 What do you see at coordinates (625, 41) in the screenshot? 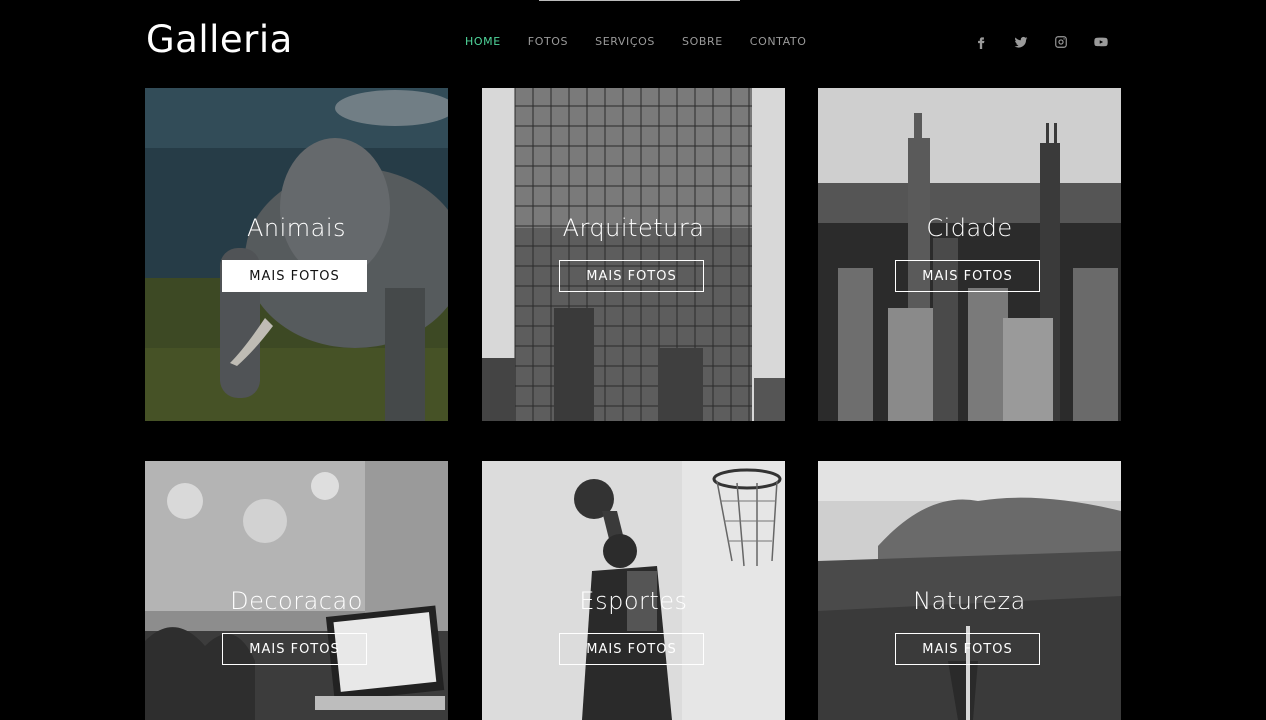
I see `nav-servicos: SERVIÇOS` at bounding box center [625, 41].